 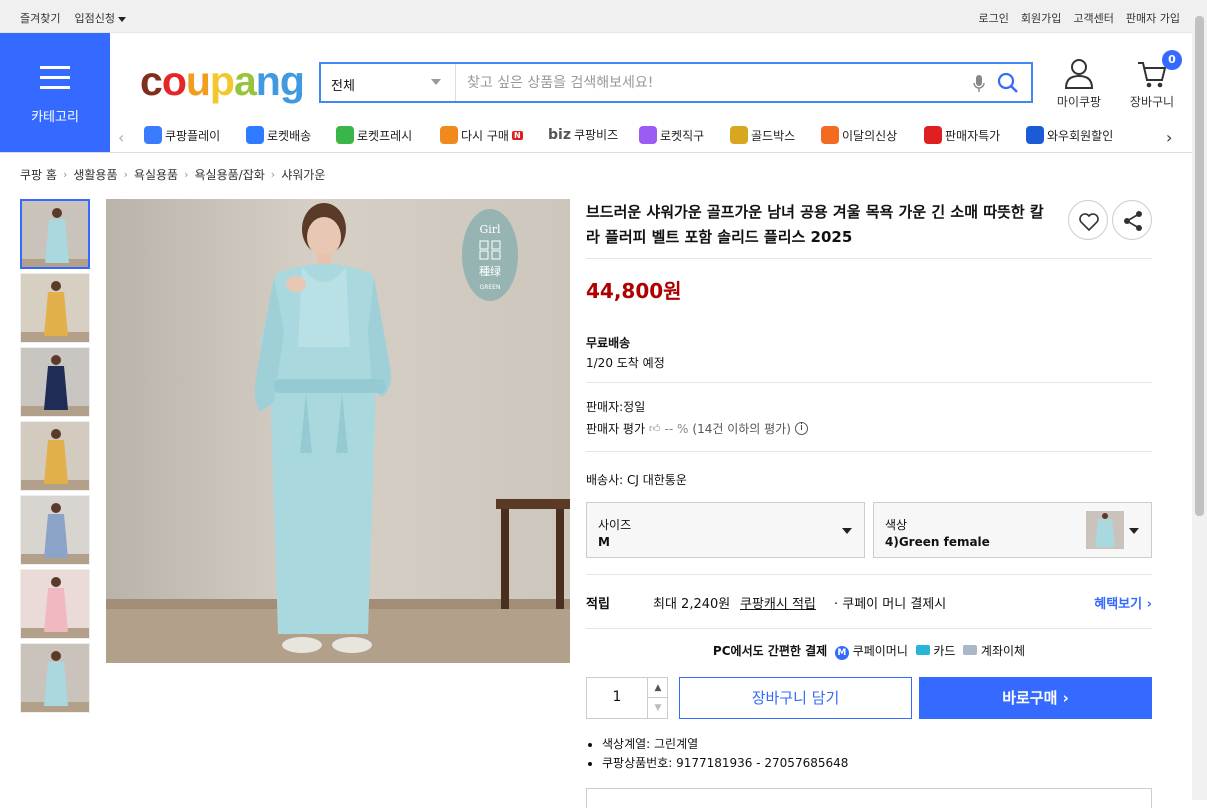 I want to click on breadcrumb-item: 욕실용품, so click(x=156, y=174).